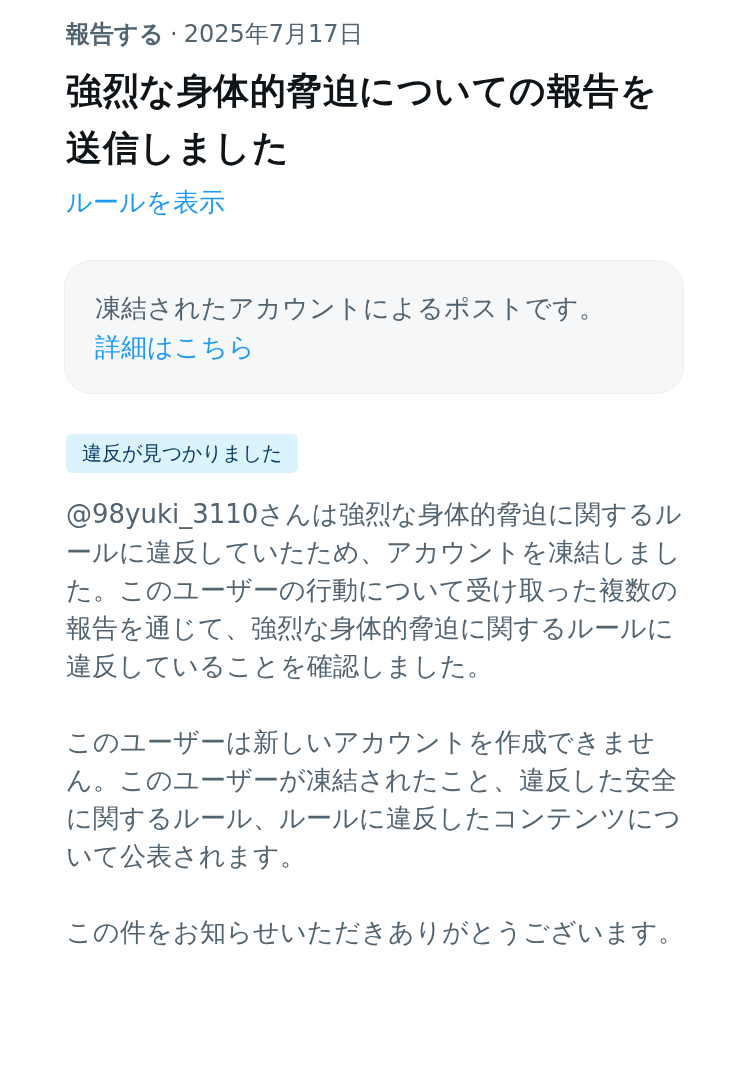  Describe the element at coordinates (273, 34) in the screenshot. I see `report-date: 2025年7月17日` at that location.